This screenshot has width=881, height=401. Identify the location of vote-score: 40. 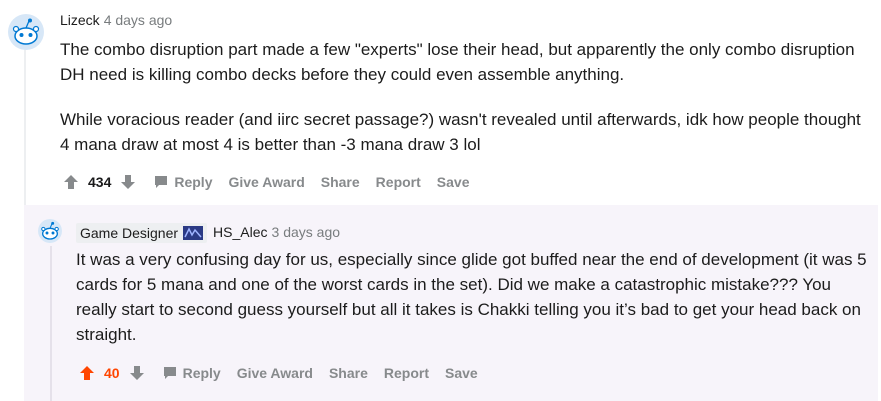
(112, 373).